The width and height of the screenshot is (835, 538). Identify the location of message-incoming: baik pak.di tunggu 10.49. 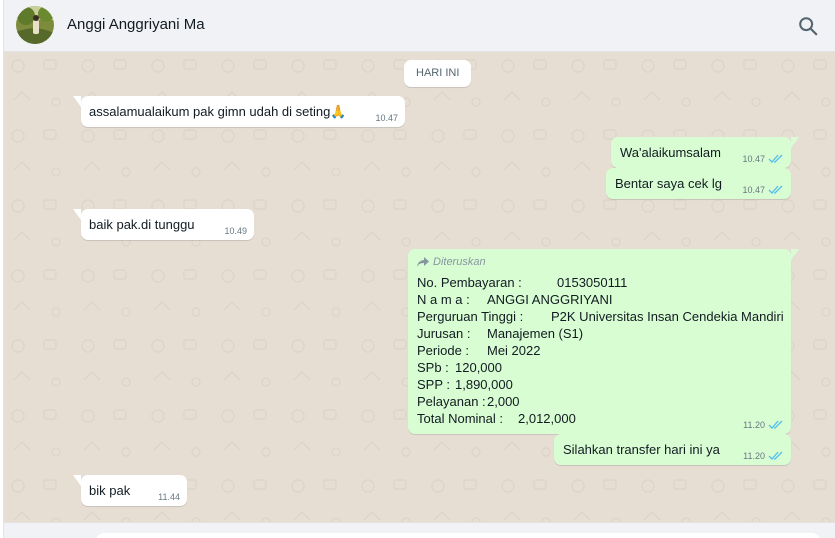
(163, 224).